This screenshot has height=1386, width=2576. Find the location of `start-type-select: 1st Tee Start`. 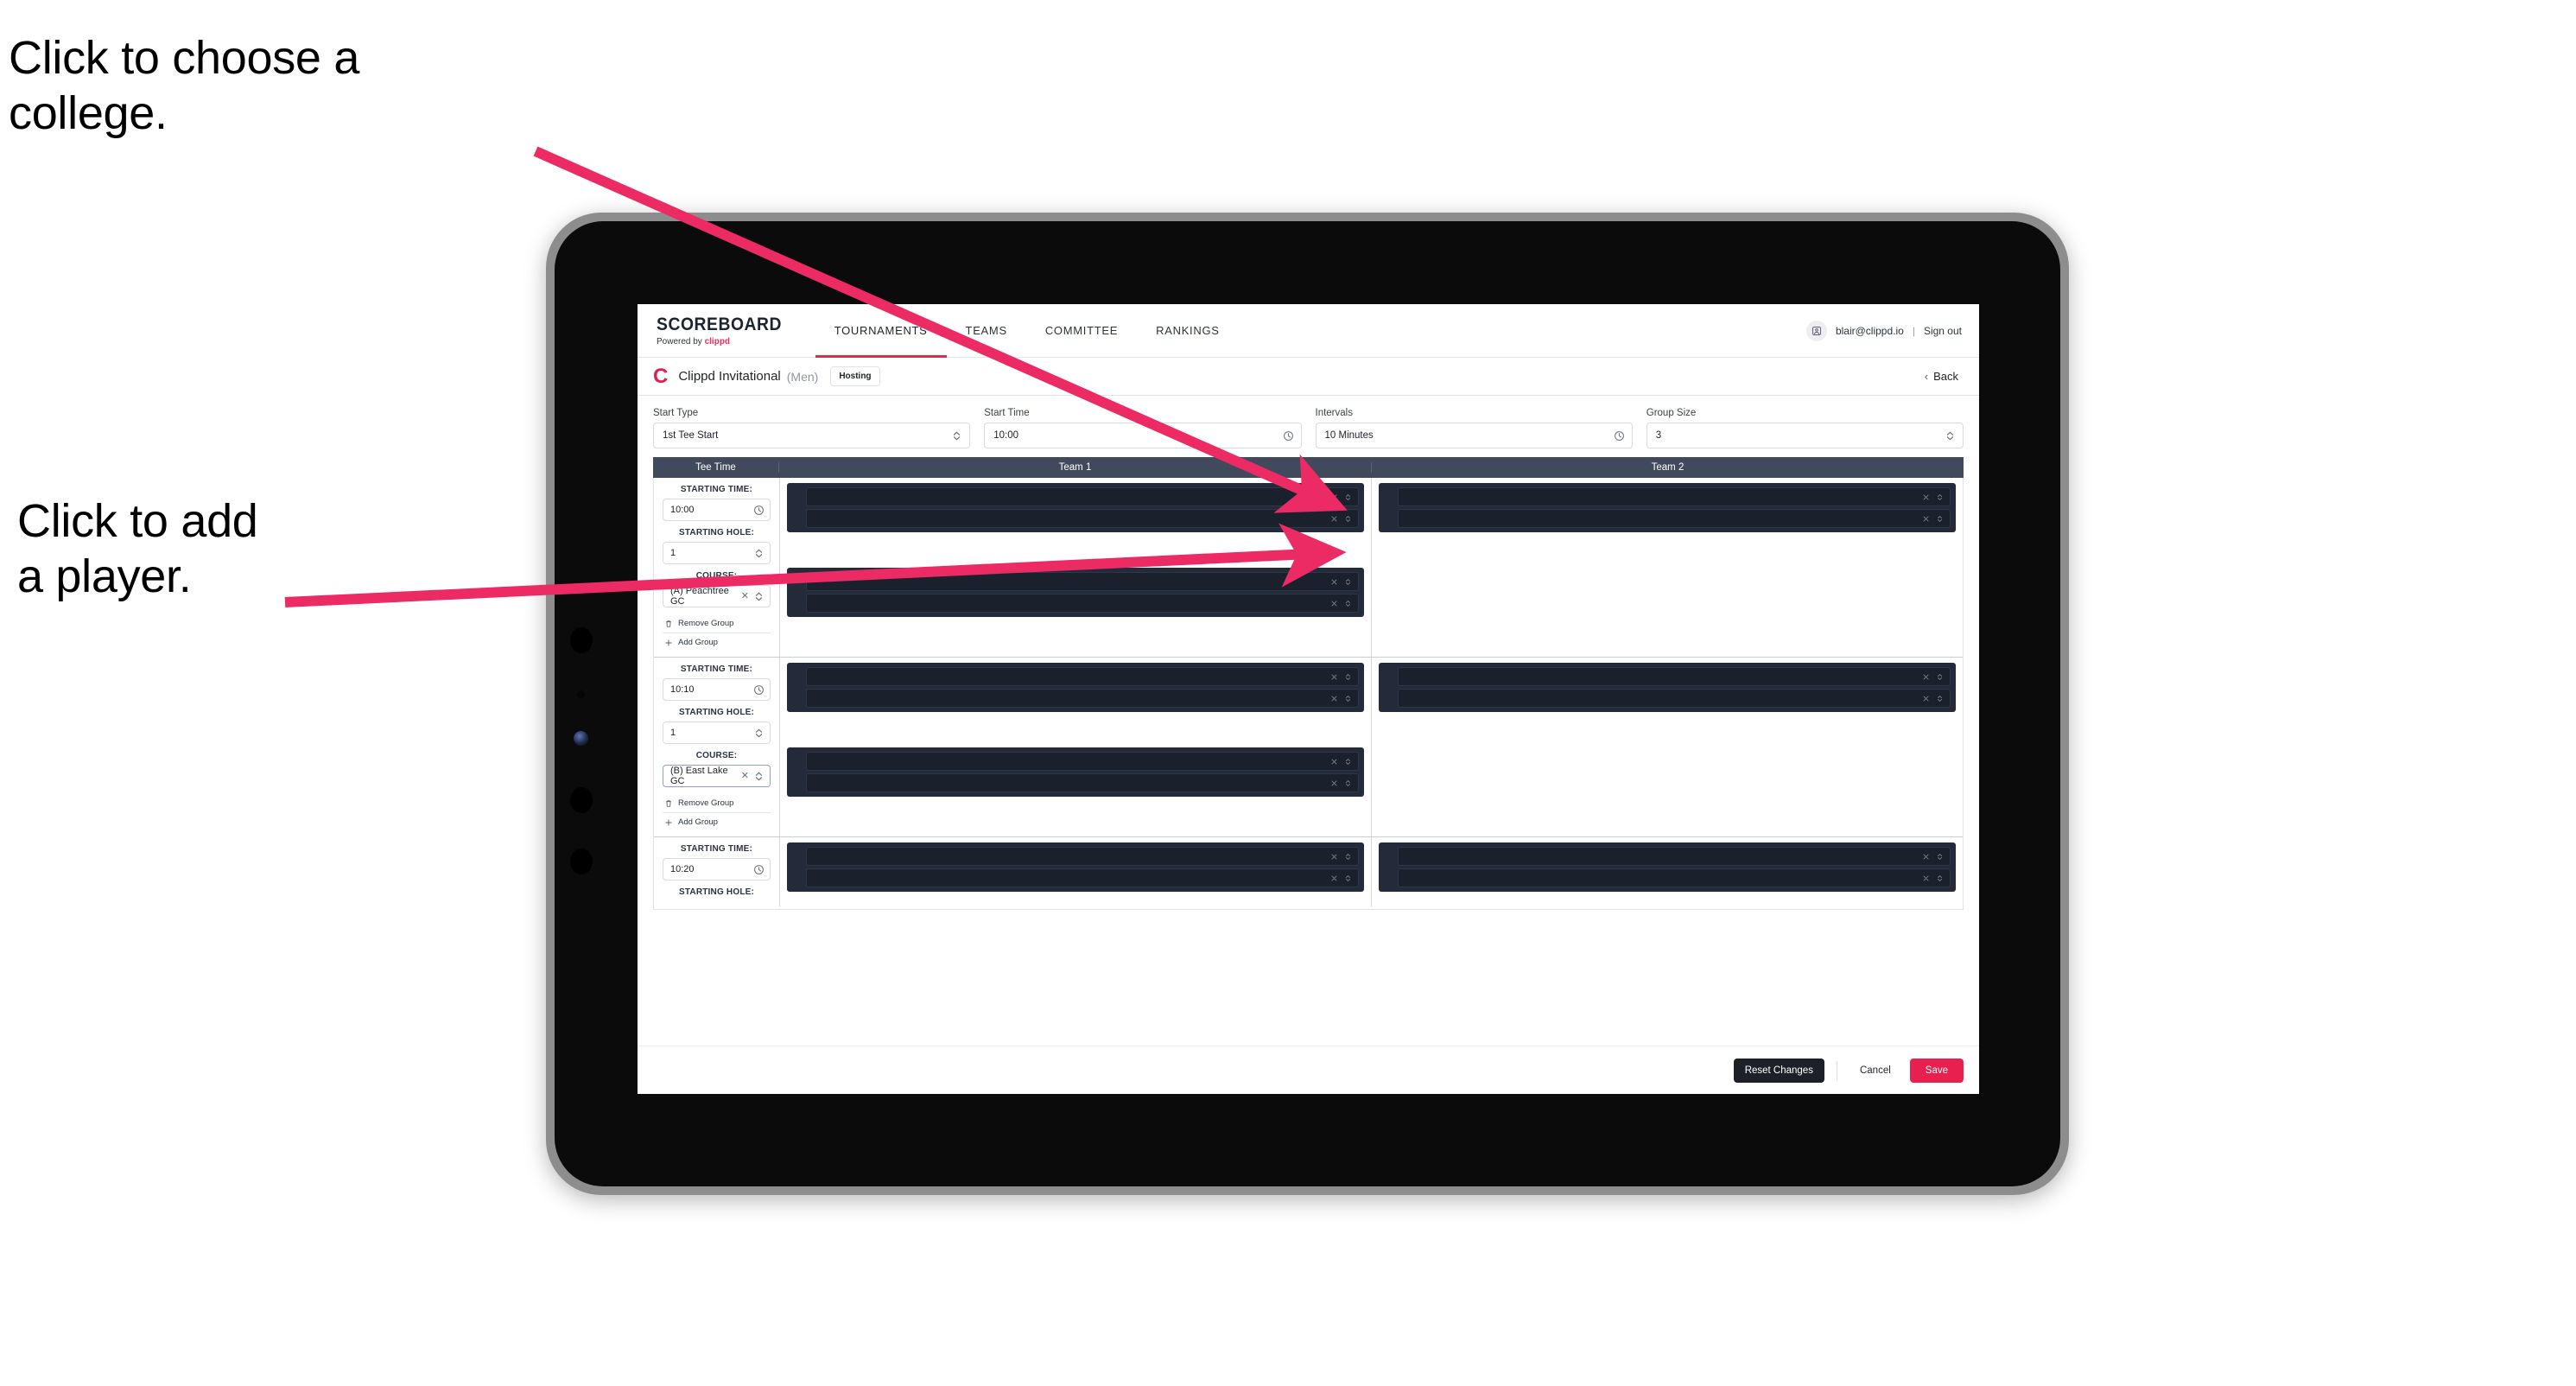

start-type-select: 1st Tee Start is located at coordinates (812, 435).